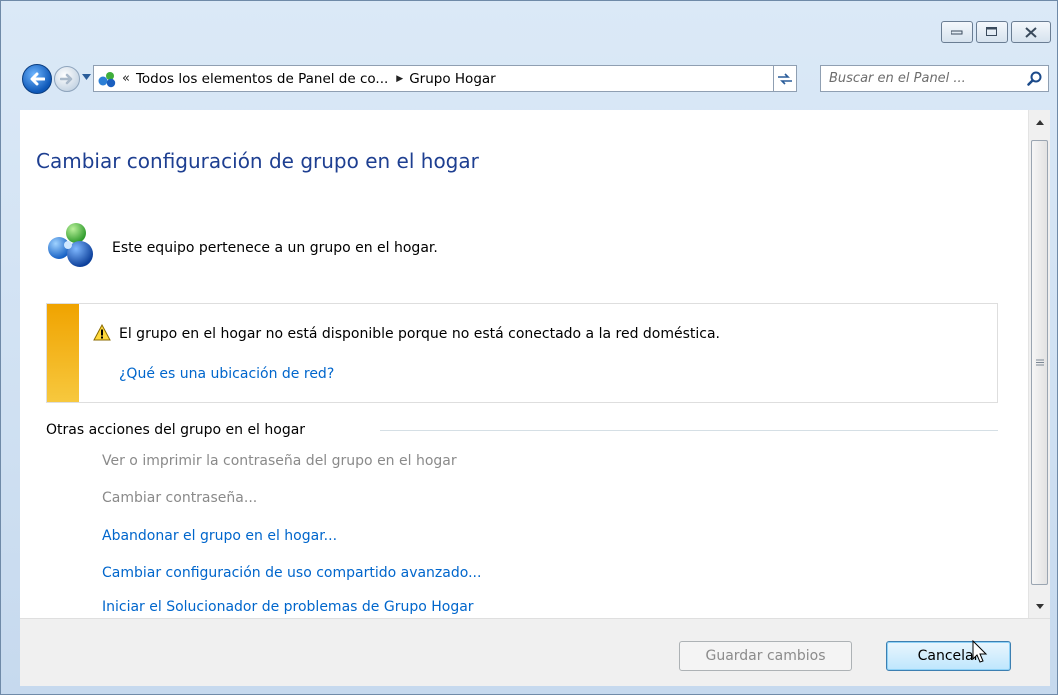 The image size is (1058, 695). What do you see at coordinates (70, 245) in the screenshot?
I see `homegroup-icon` at bounding box center [70, 245].